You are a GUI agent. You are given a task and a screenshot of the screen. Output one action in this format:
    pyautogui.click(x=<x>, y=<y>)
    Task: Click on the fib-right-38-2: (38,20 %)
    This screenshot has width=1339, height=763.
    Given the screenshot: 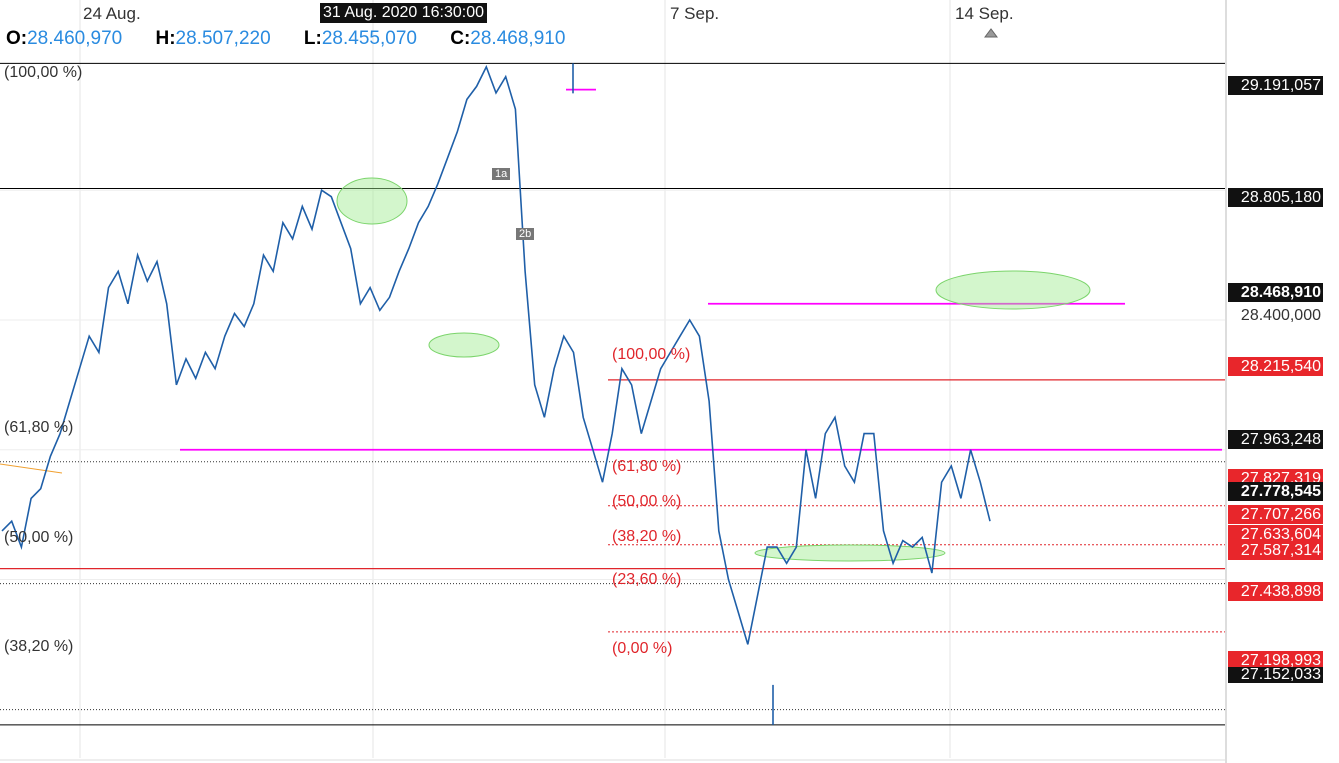 What is the action you would take?
    pyautogui.click(x=647, y=536)
    